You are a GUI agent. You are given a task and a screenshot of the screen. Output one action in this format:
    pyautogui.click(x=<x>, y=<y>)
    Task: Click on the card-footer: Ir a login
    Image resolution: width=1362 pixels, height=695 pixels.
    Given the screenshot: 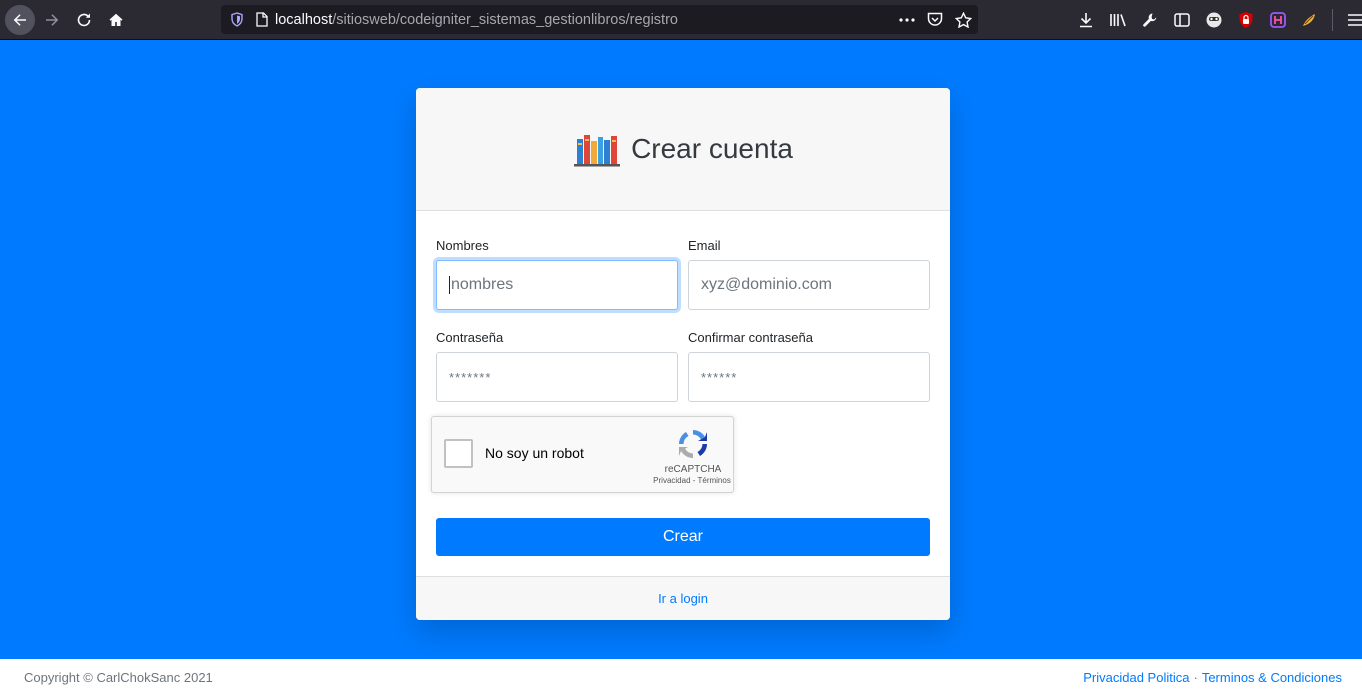 What is the action you would take?
    pyautogui.click(x=683, y=598)
    